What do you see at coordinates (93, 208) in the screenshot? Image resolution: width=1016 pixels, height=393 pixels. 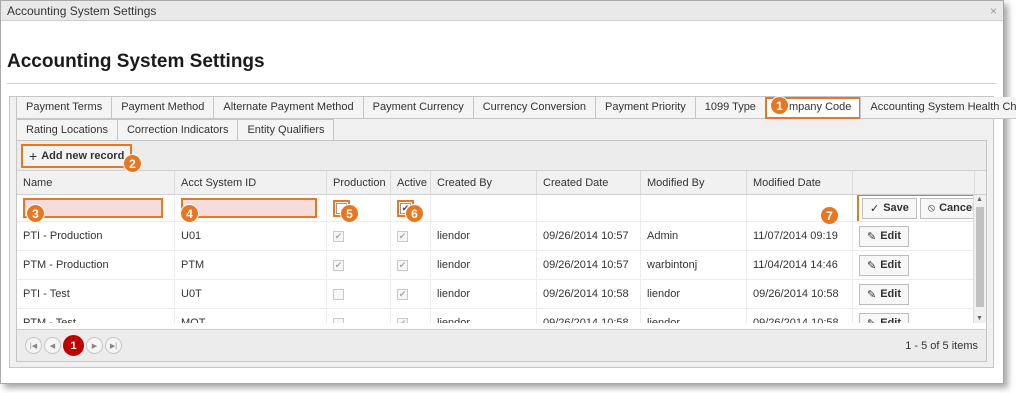 I see `name-input` at bounding box center [93, 208].